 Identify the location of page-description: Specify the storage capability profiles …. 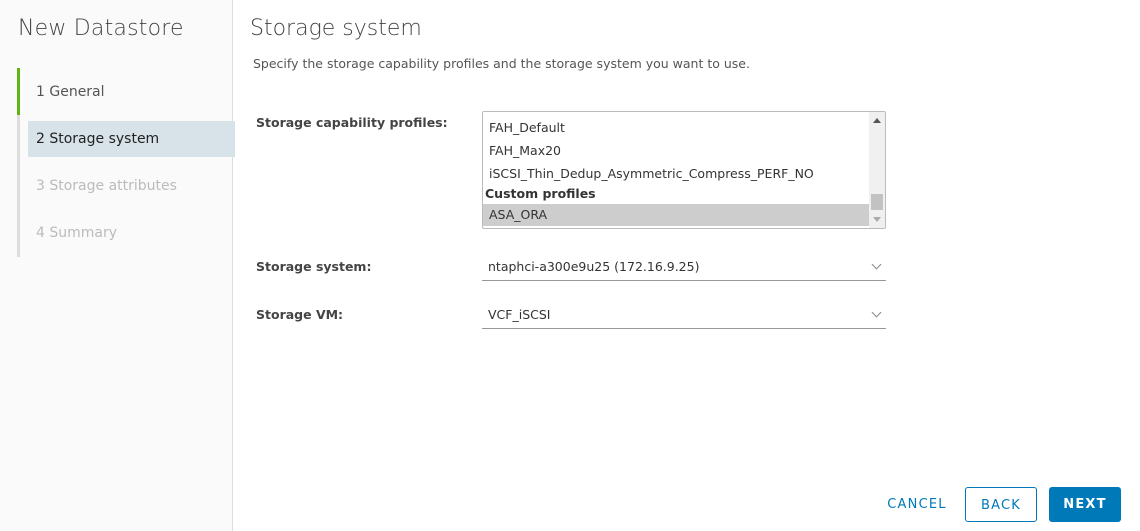
(501, 63).